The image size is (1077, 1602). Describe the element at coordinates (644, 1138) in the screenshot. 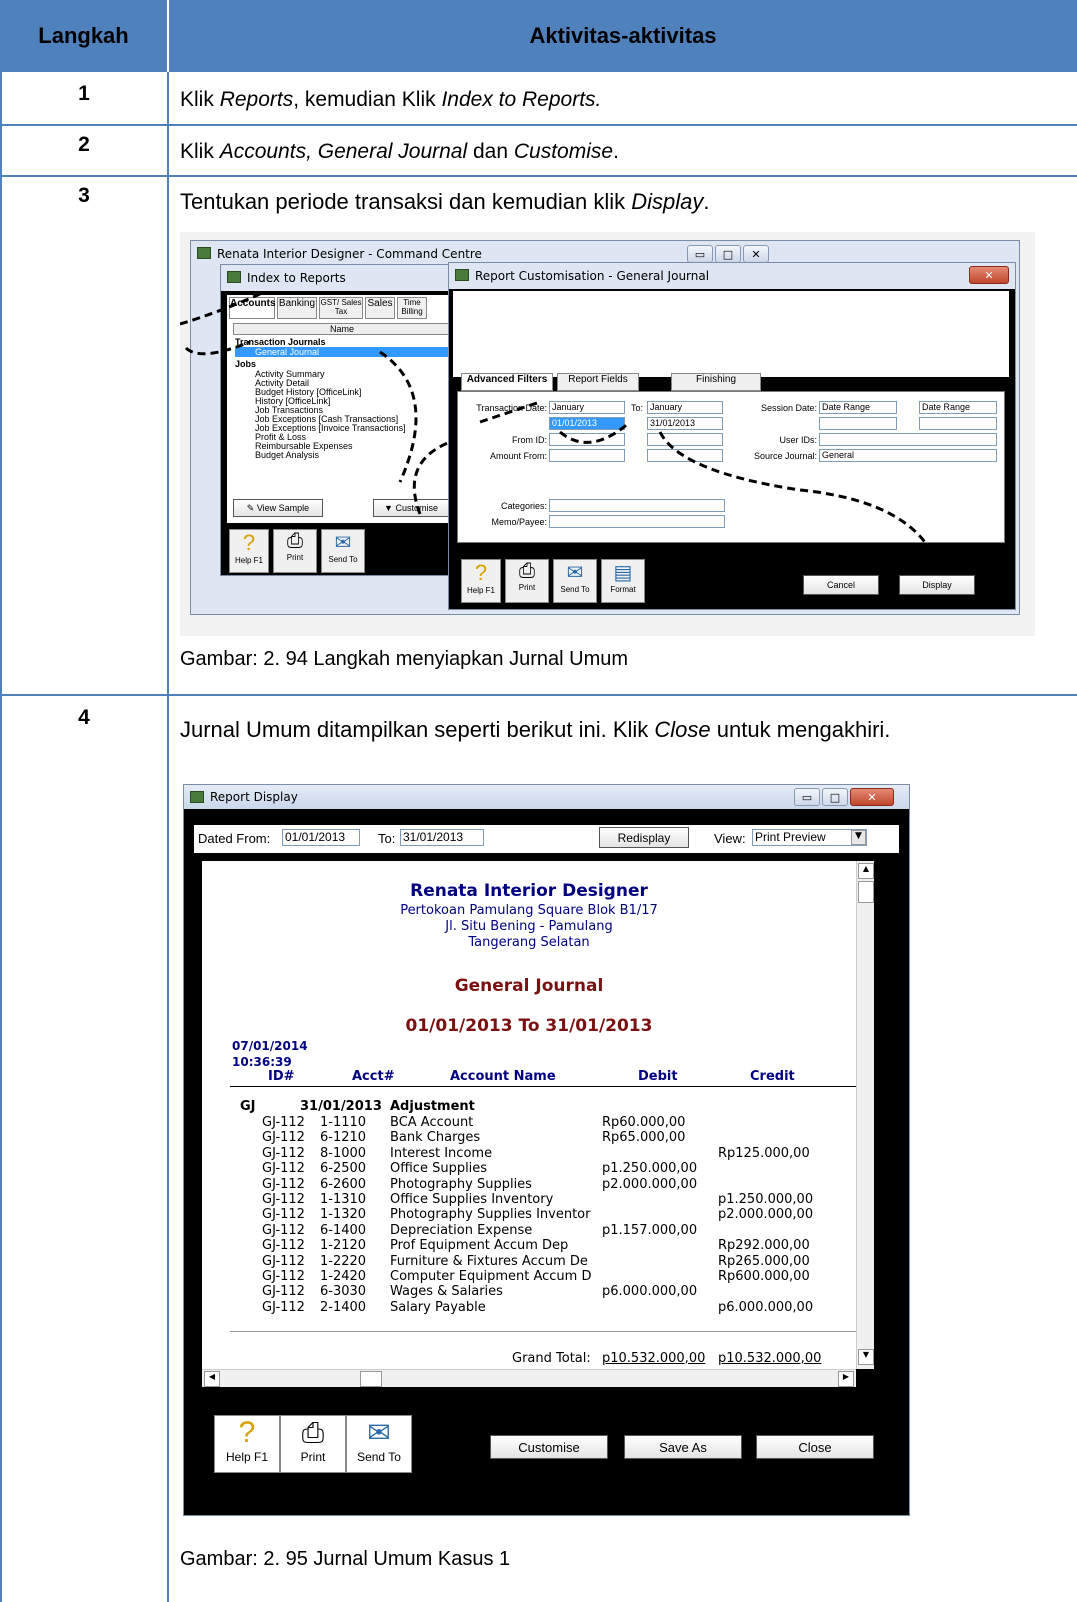

I see `entry-debit: Rp65.000,00` at that location.